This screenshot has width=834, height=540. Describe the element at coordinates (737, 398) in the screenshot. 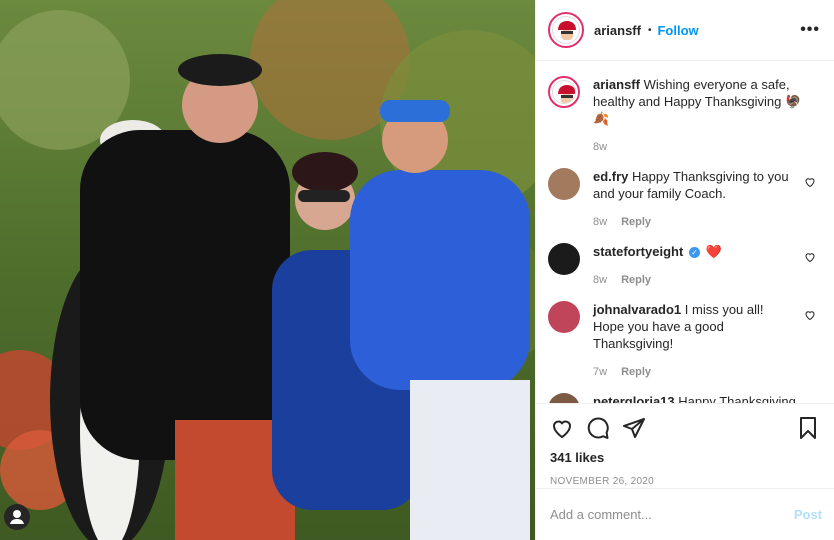

I see `comment-text: Happy Thanksgiving` at that location.